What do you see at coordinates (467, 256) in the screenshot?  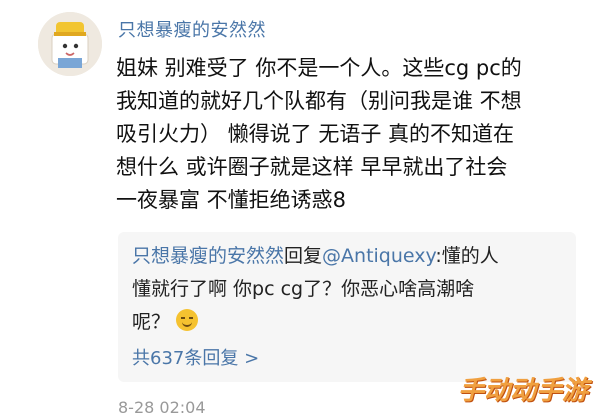 I see `reply-text-part: :懂的人` at bounding box center [467, 256].